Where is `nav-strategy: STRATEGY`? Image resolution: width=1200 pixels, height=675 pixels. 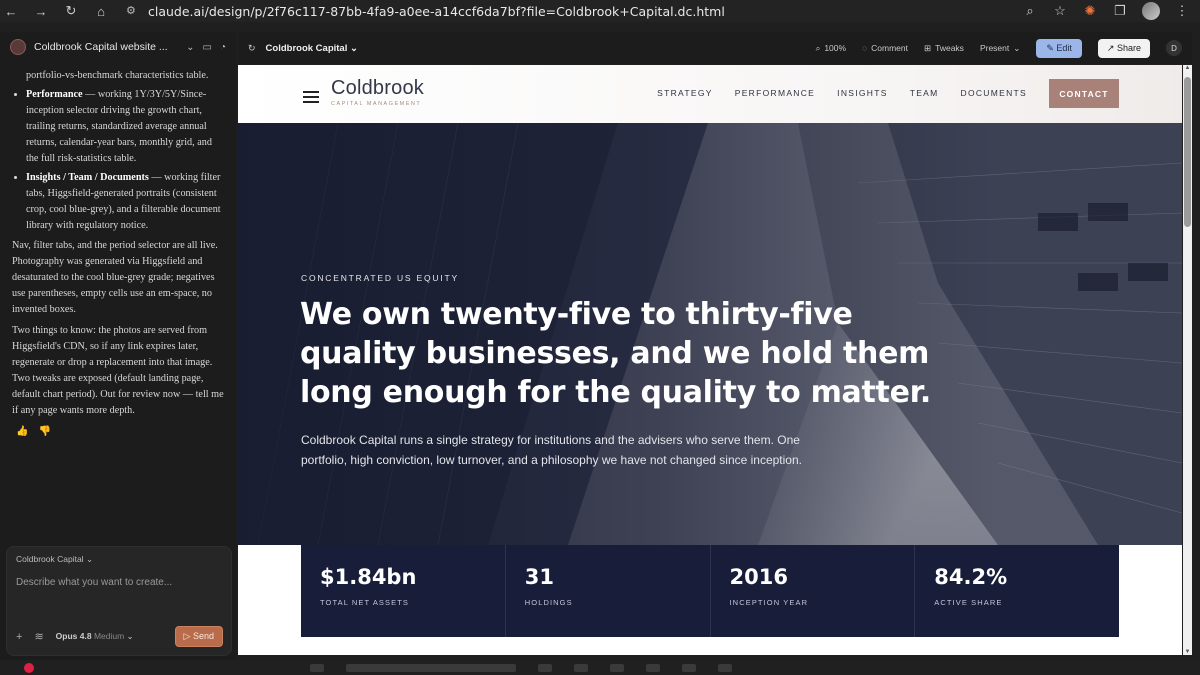 nav-strategy: STRATEGY is located at coordinates (685, 93).